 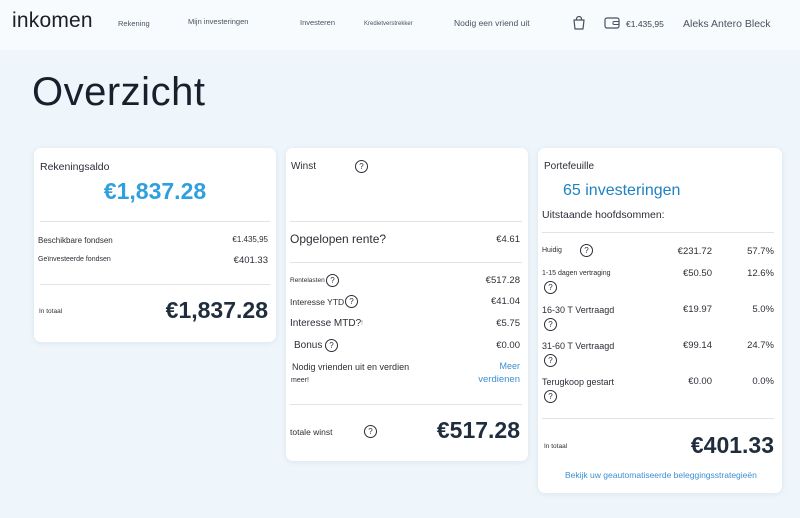 What do you see at coordinates (351, 367) in the screenshot?
I see `invite-text: Nodig vrienden uit en verdien` at bounding box center [351, 367].